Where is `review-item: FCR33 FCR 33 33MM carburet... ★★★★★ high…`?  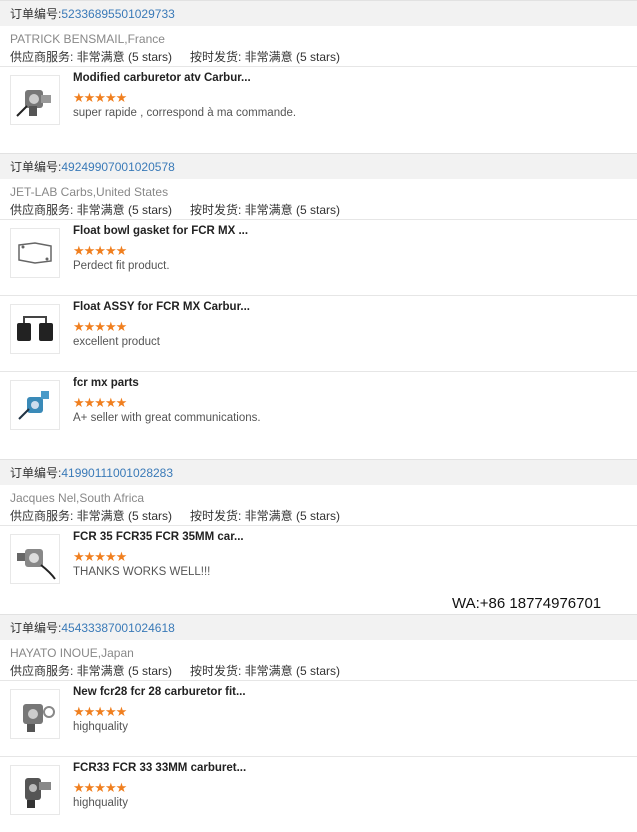
review-item: FCR33 FCR 33 33MM carburet... ★★★★★ high… is located at coordinates (318, 794).